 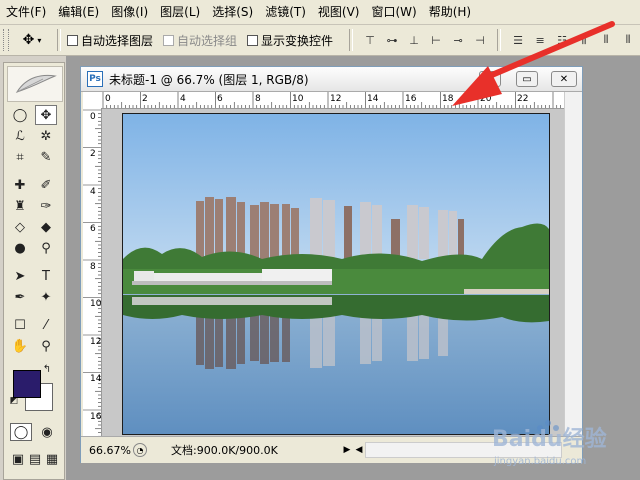 I want to click on menu-layer: 图层(L), so click(x=180, y=12).